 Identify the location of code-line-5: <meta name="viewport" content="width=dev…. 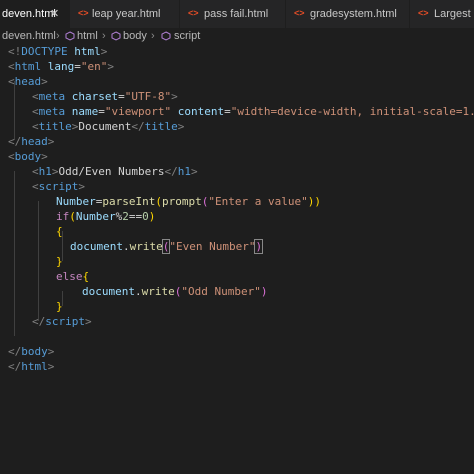
(253, 111).